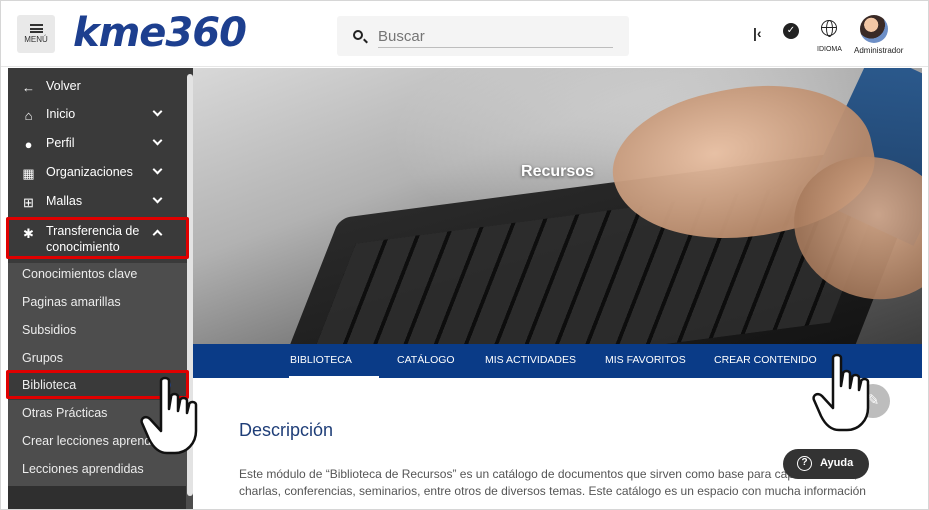 Image resolution: width=929 pixels, height=510 pixels. Describe the element at coordinates (71, 302) in the screenshot. I see `sidebar-subitem-label: Paginas amarillas` at that location.